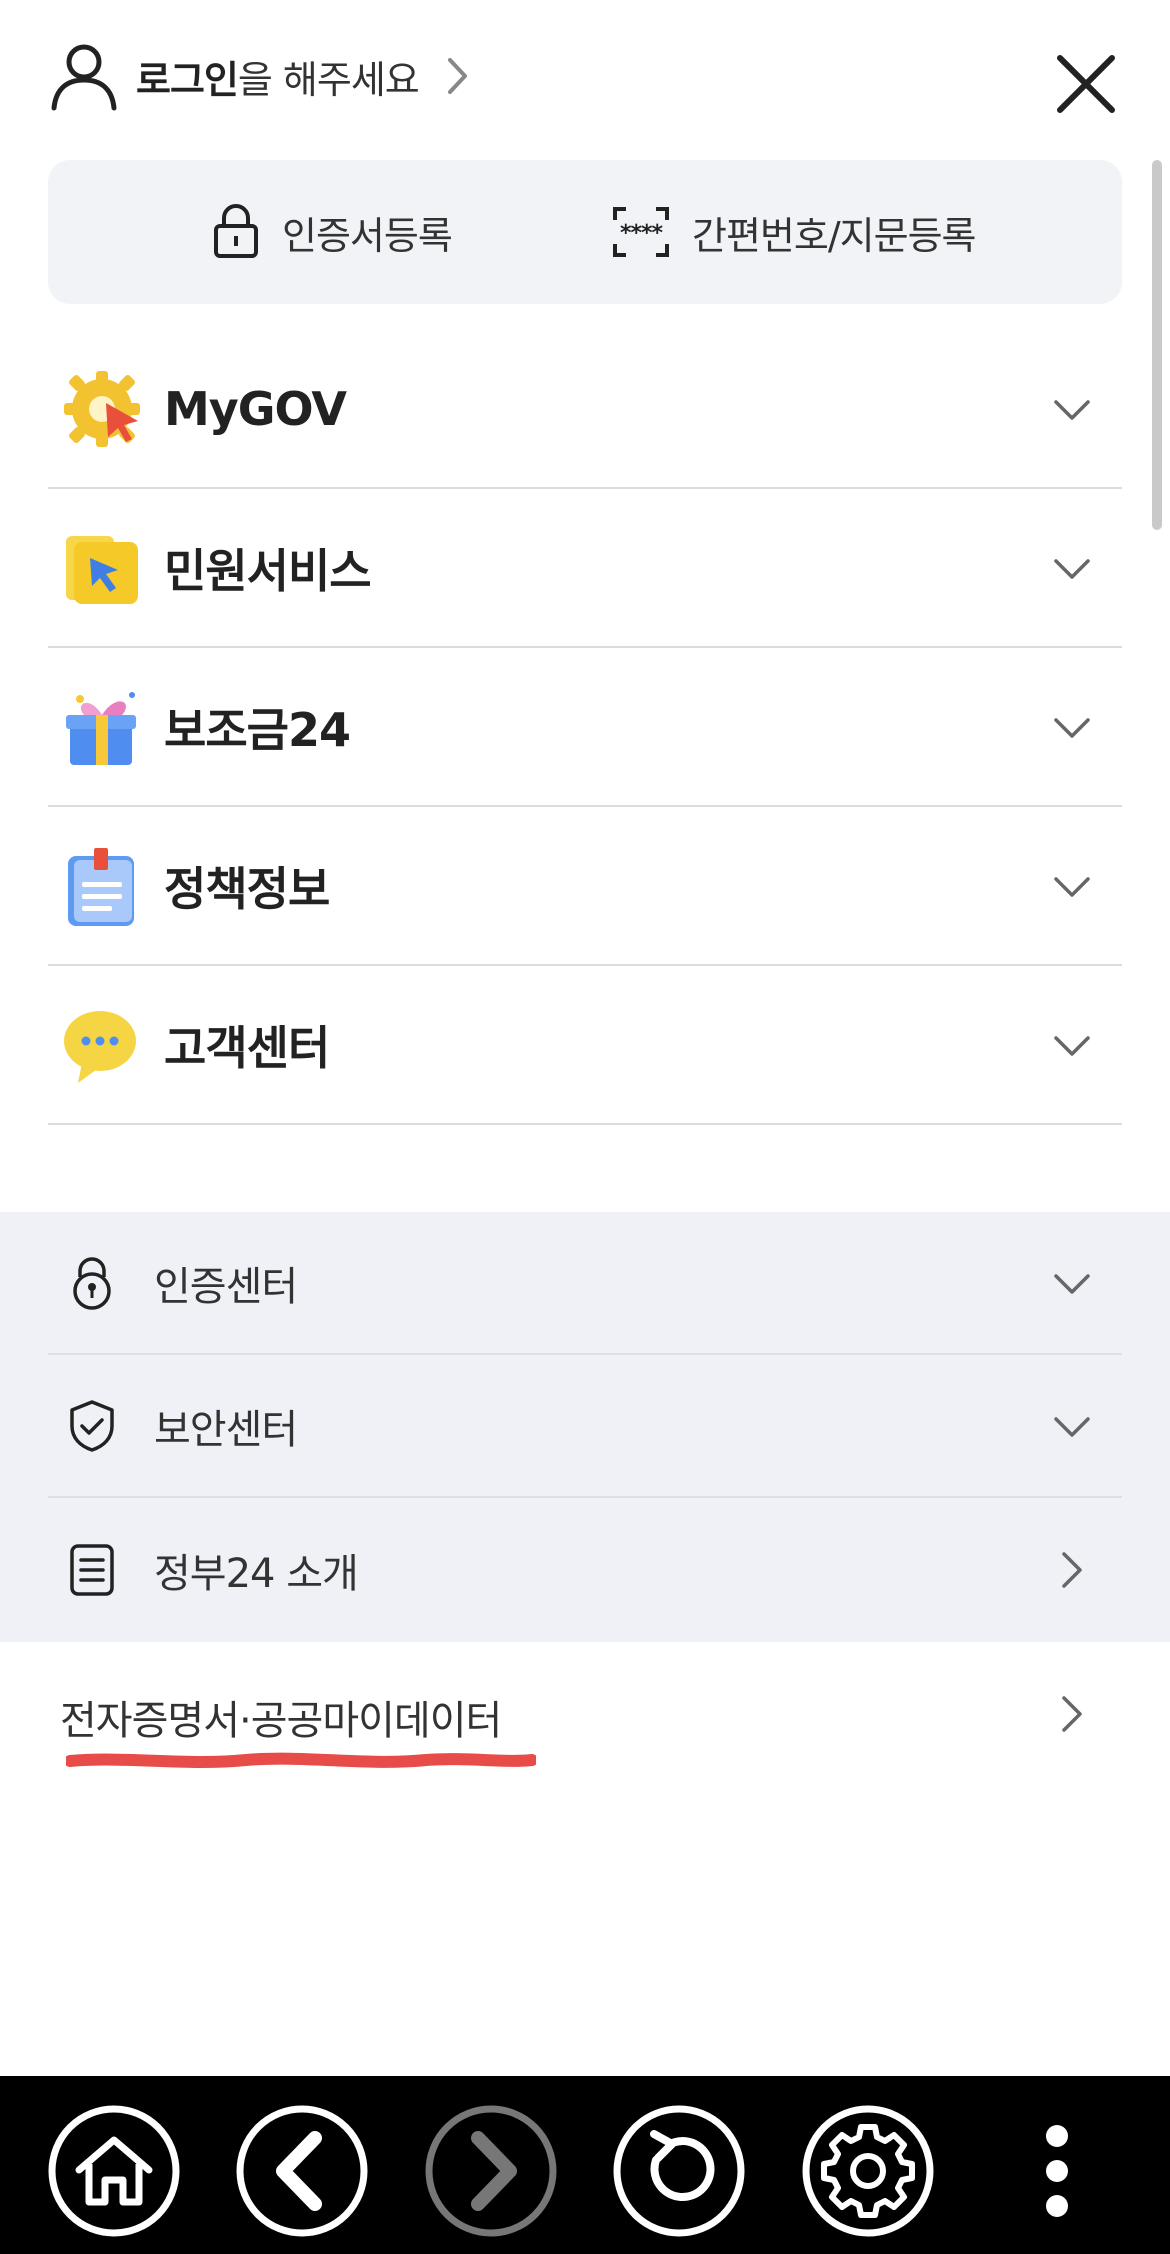  What do you see at coordinates (281, 1721) in the screenshot?
I see `ecert-mydata-label: 전자증명서·공공마이데이터` at bounding box center [281, 1721].